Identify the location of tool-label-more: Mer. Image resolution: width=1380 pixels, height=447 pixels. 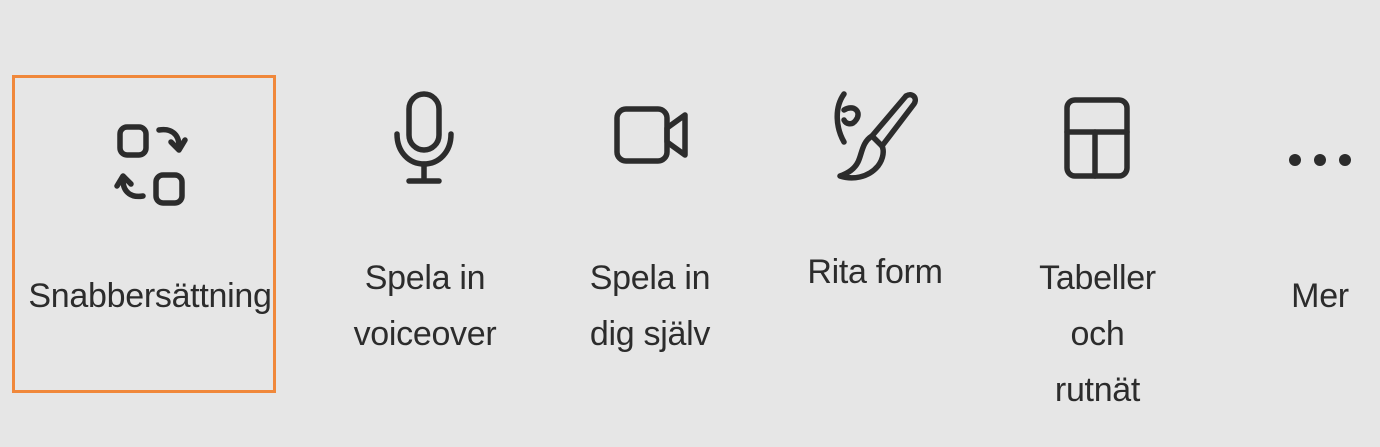
(1320, 296).